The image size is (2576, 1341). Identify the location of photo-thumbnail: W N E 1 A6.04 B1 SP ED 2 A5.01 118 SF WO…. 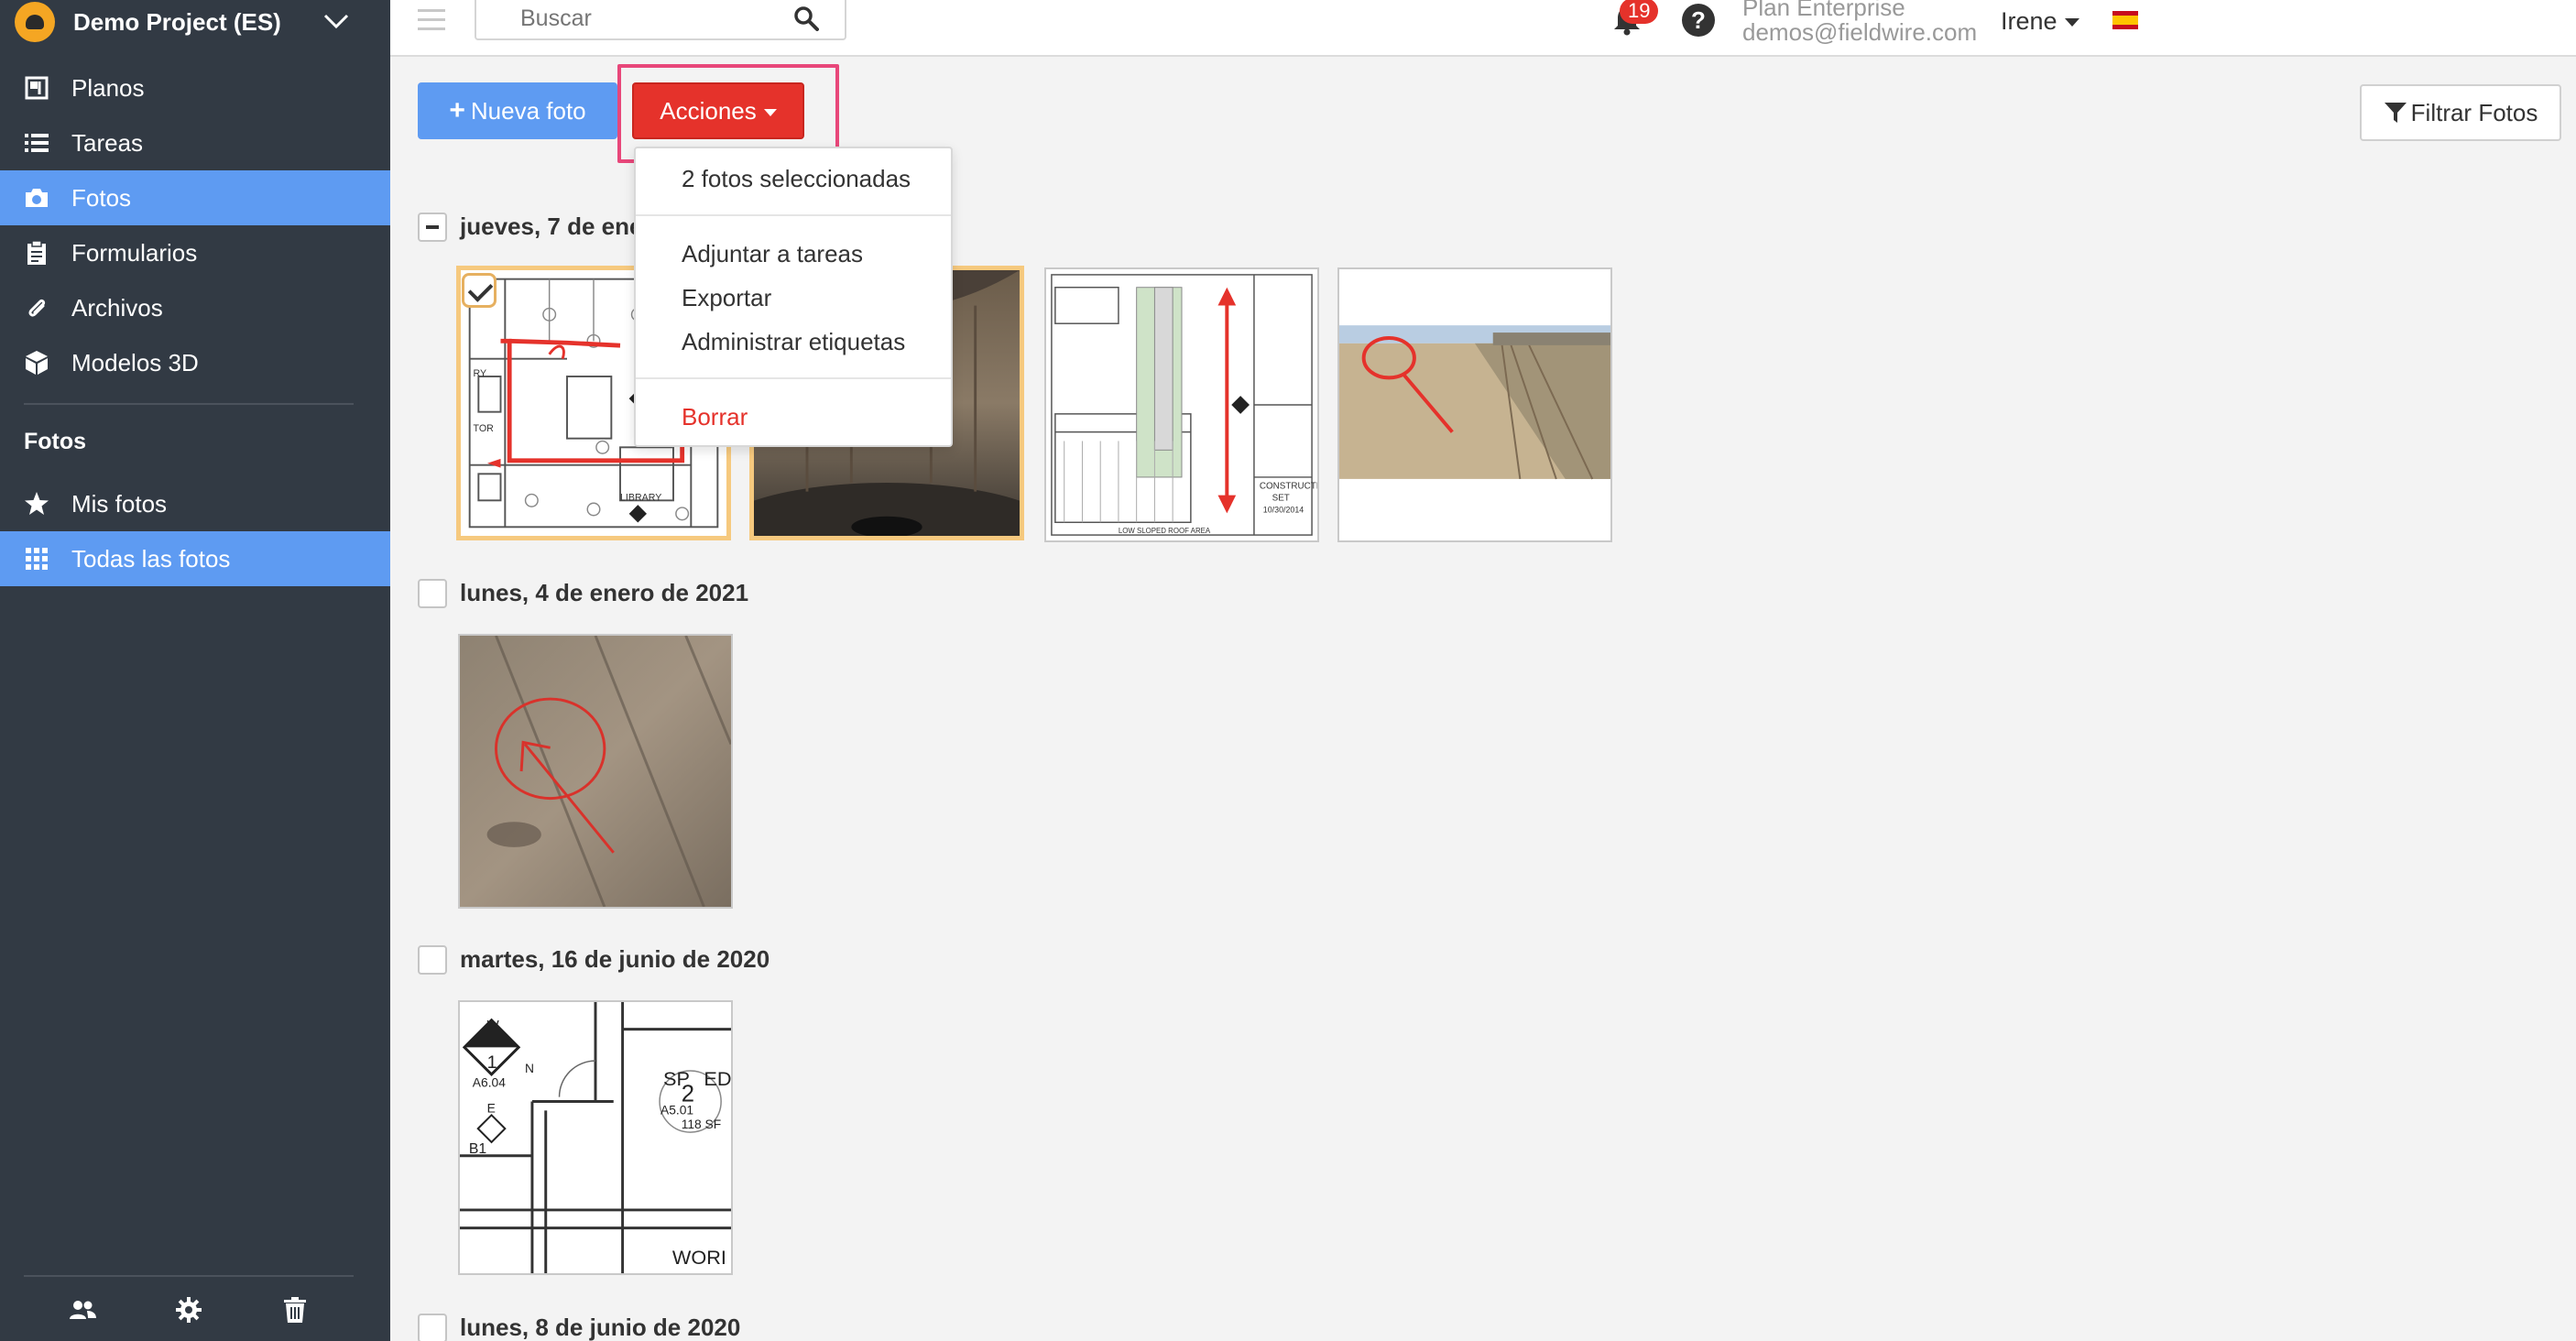
(596, 1138).